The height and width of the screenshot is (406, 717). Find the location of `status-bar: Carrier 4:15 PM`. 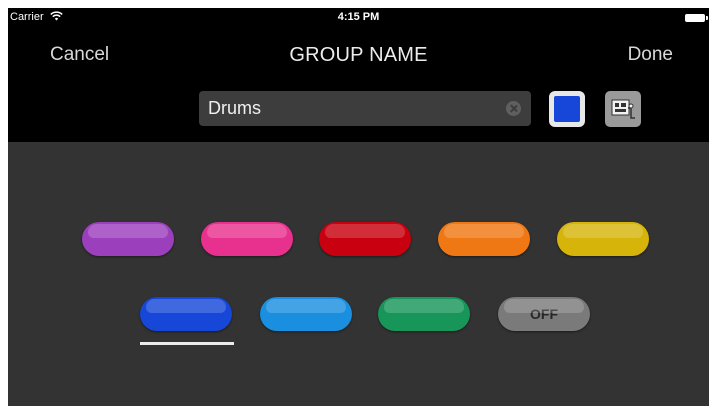

status-bar: Carrier 4:15 PM is located at coordinates (358, 18).